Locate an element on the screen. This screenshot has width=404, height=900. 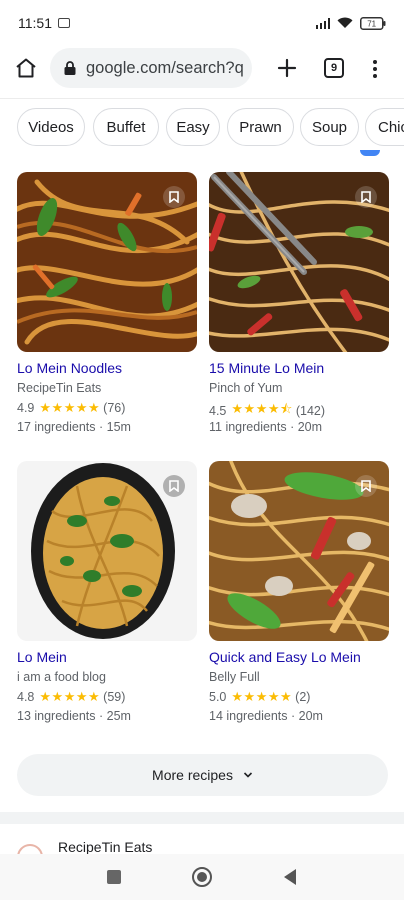
battery-level: 71 is located at coordinates (371, 23).